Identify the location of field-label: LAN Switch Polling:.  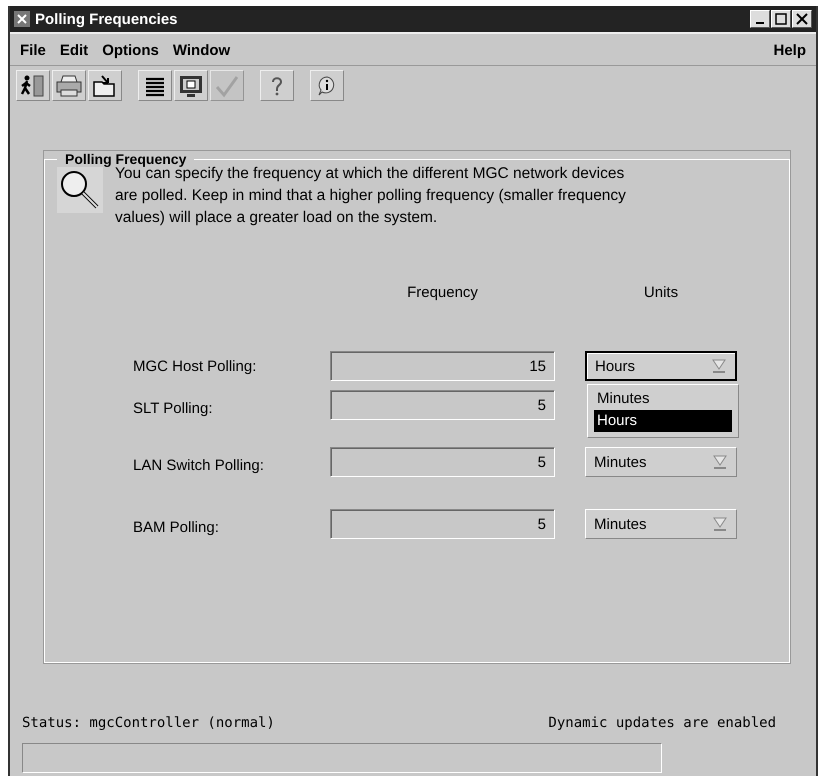
(198, 465).